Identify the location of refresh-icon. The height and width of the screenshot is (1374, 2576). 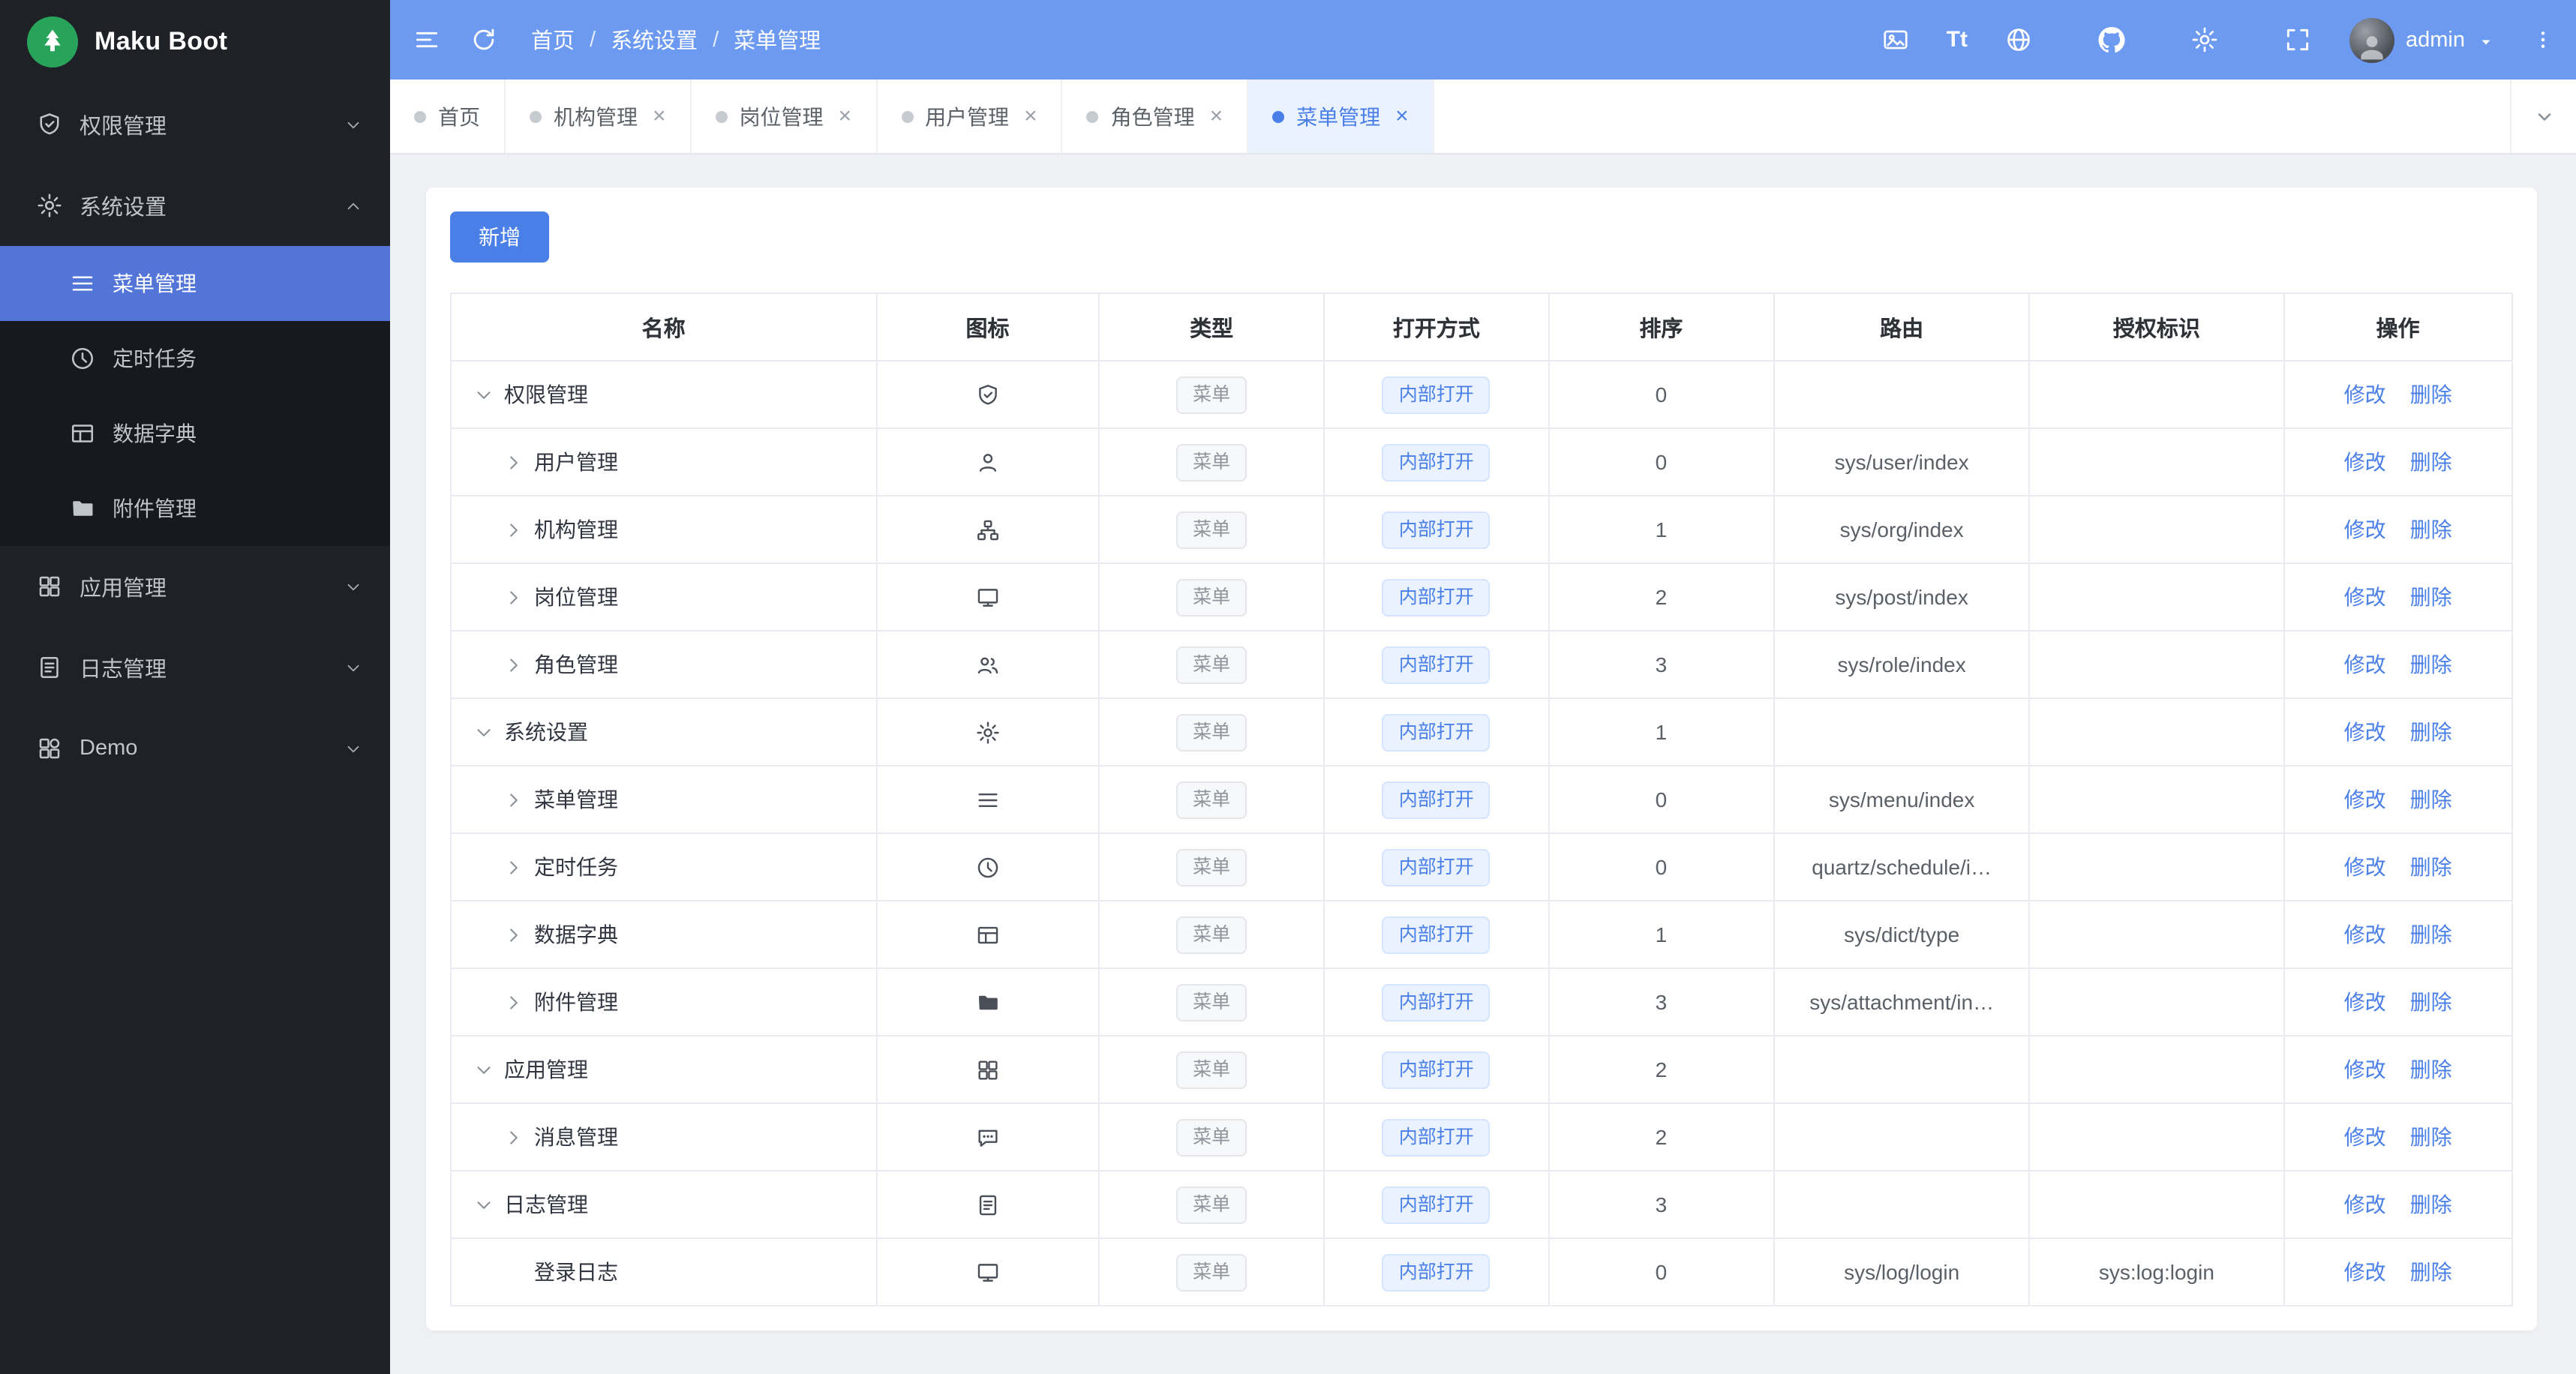
(483, 40).